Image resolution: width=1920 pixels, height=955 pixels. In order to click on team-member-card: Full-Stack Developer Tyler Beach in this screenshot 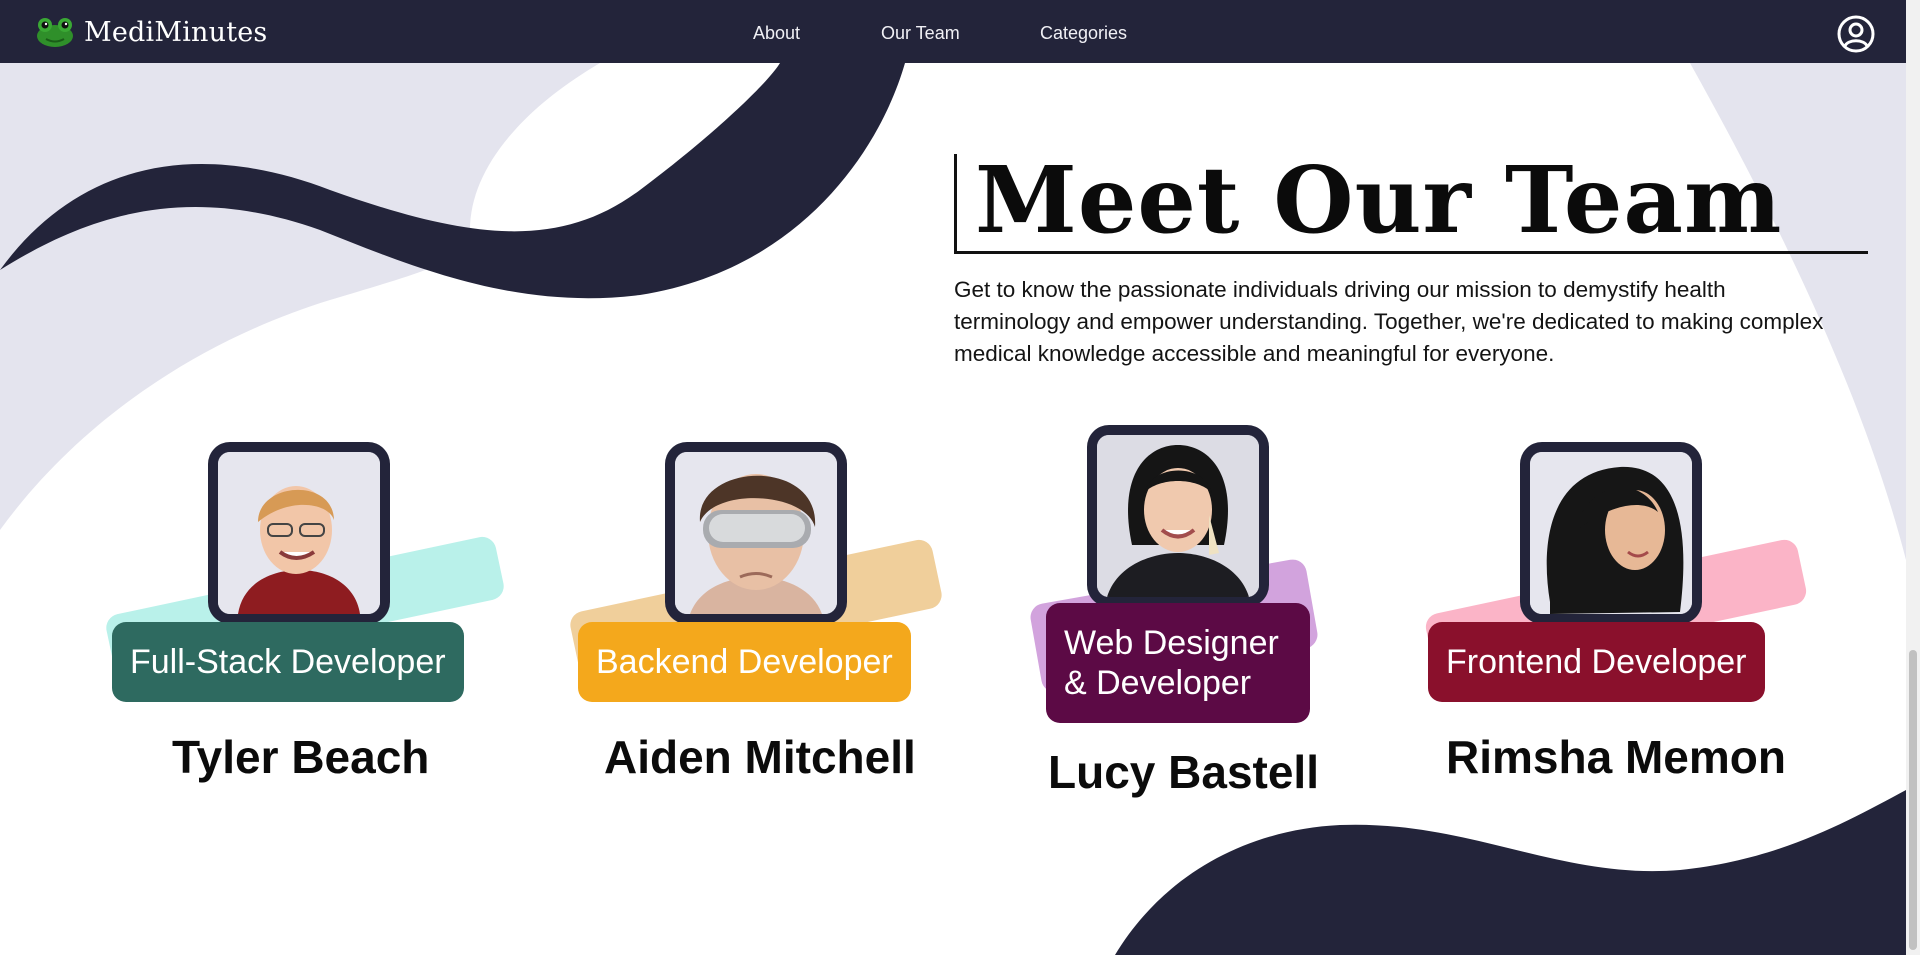, I will do `click(310, 650)`.